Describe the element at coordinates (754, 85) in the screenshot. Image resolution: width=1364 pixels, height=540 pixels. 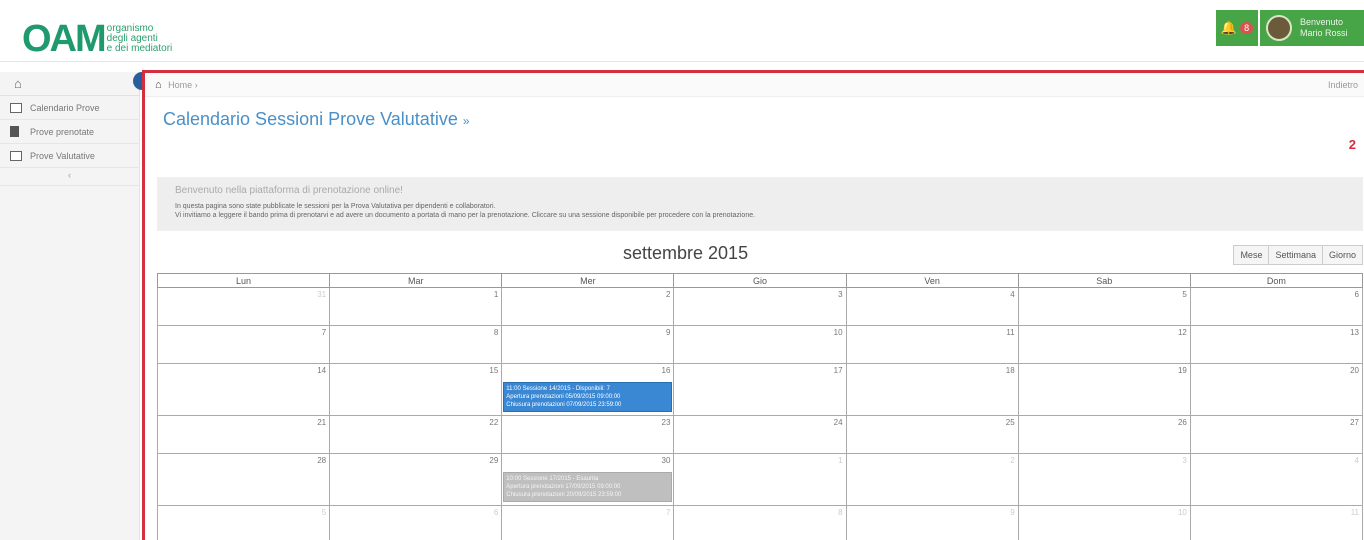
I see `breadcrumb: ⌂ Home › Indietro` at that location.